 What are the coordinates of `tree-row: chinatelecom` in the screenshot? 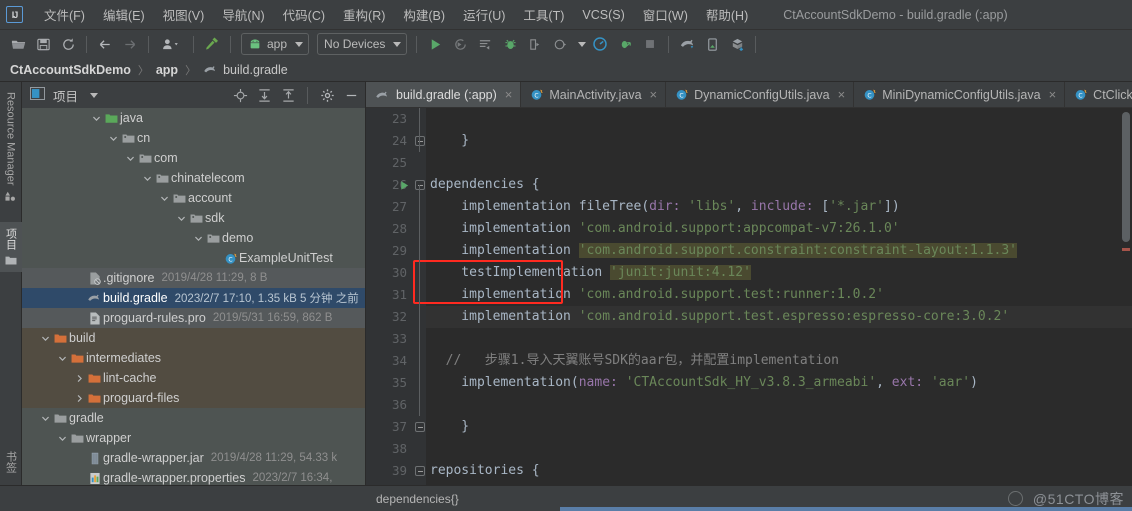 It's located at (193, 178).